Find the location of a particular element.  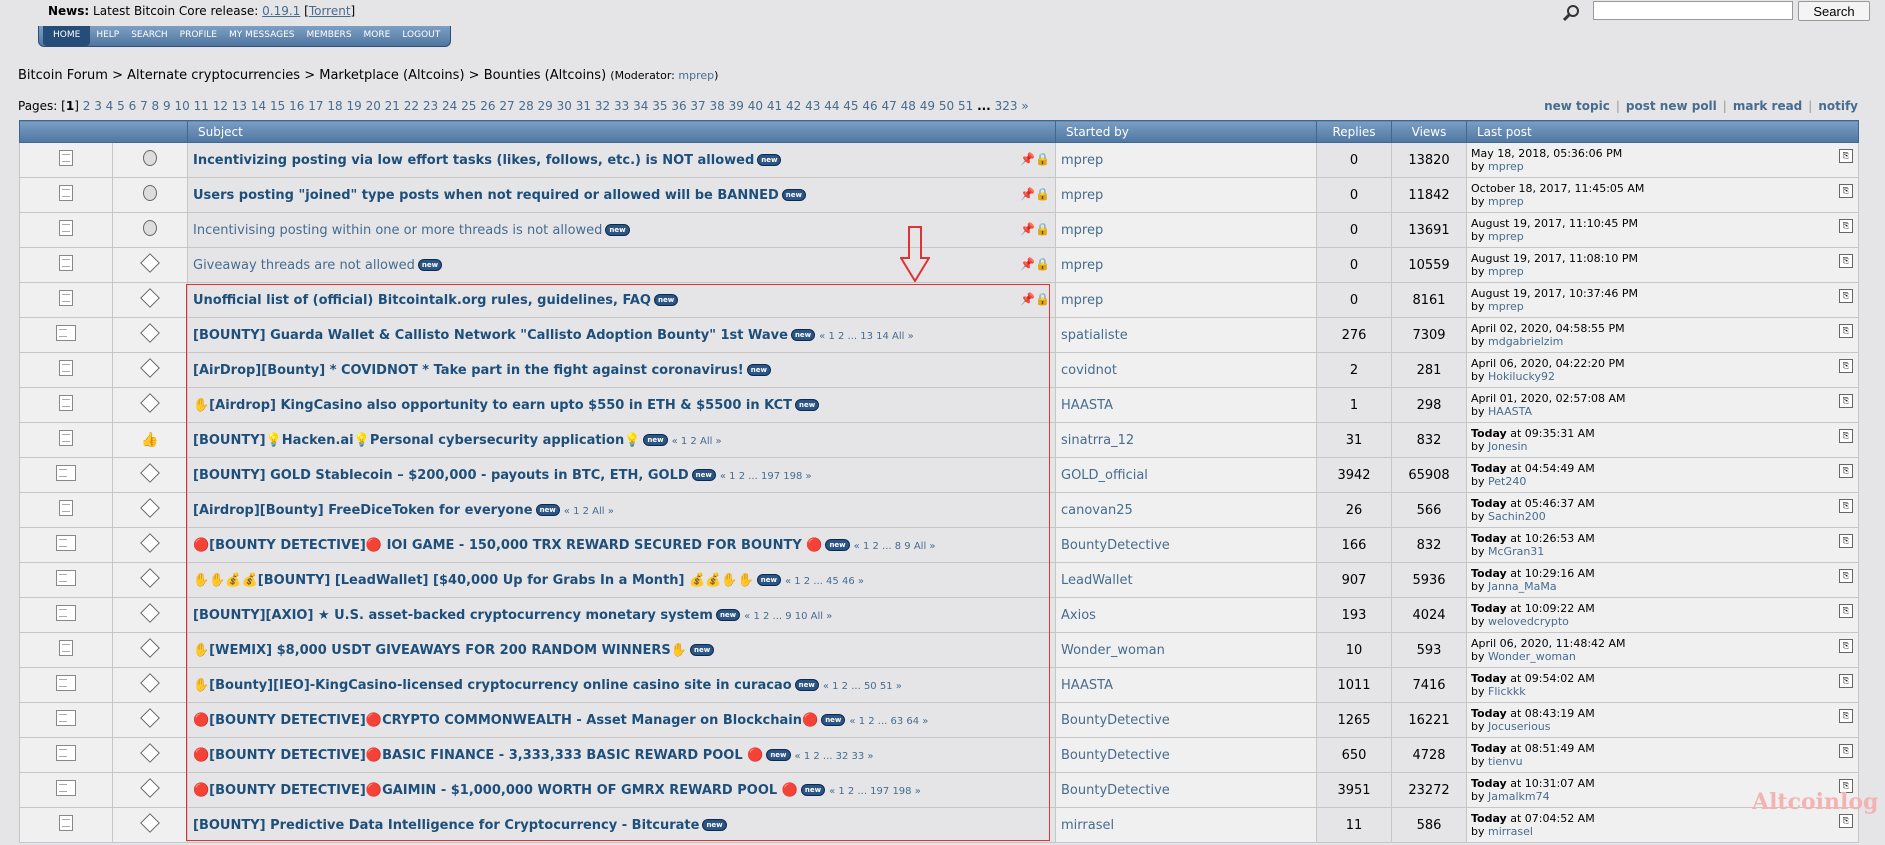

last-poster-link: McGran31 is located at coordinates (1516, 551).